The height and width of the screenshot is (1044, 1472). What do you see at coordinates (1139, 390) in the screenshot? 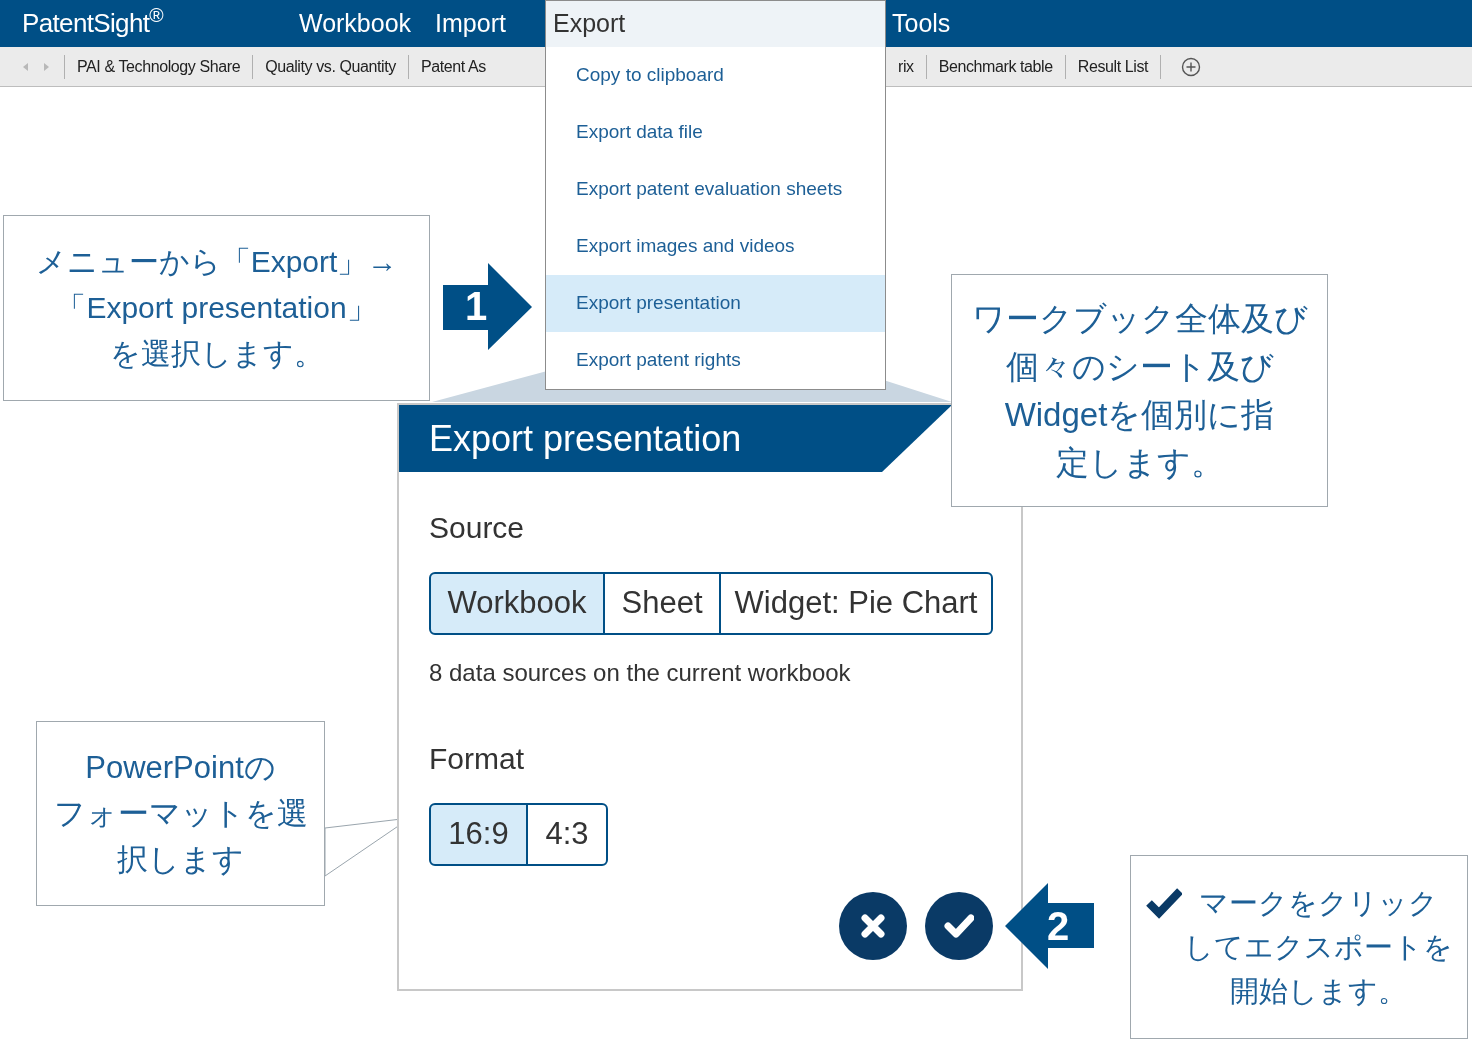
I see `callout-text: ワークブック全体及び 個々のシート及び Widgetを個別に指 定します。` at bounding box center [1139, 390].